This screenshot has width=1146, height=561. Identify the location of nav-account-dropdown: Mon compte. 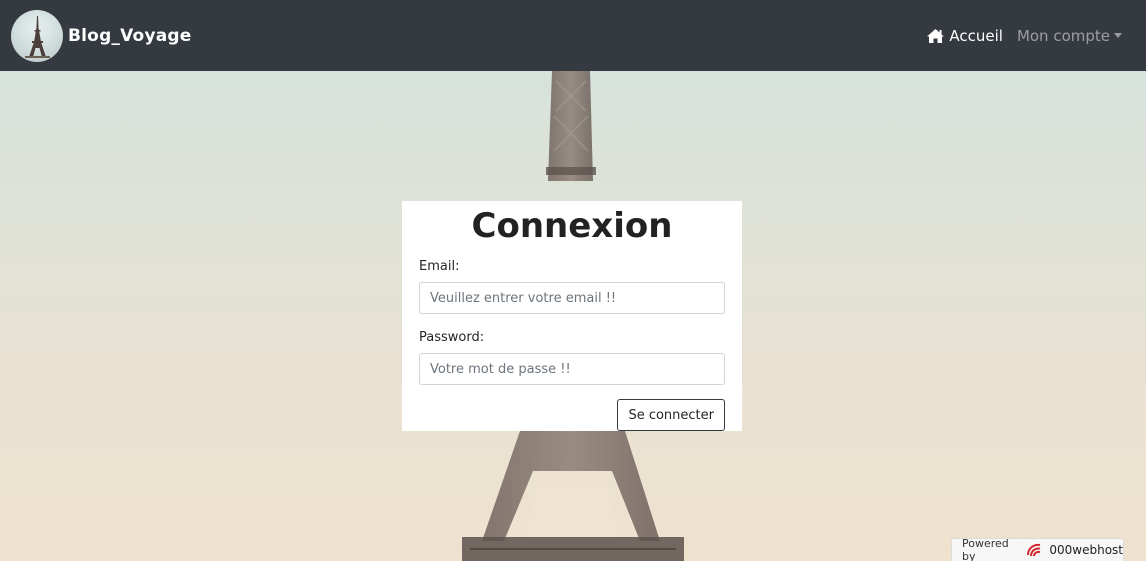
(1069, 36).